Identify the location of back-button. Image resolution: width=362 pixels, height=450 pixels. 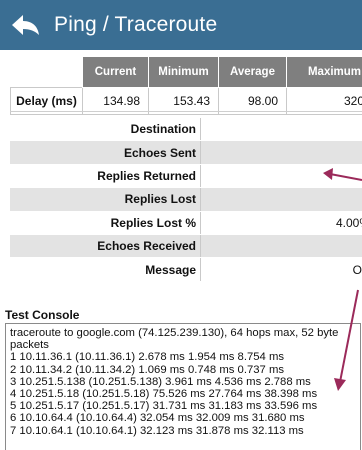
(26, 25).